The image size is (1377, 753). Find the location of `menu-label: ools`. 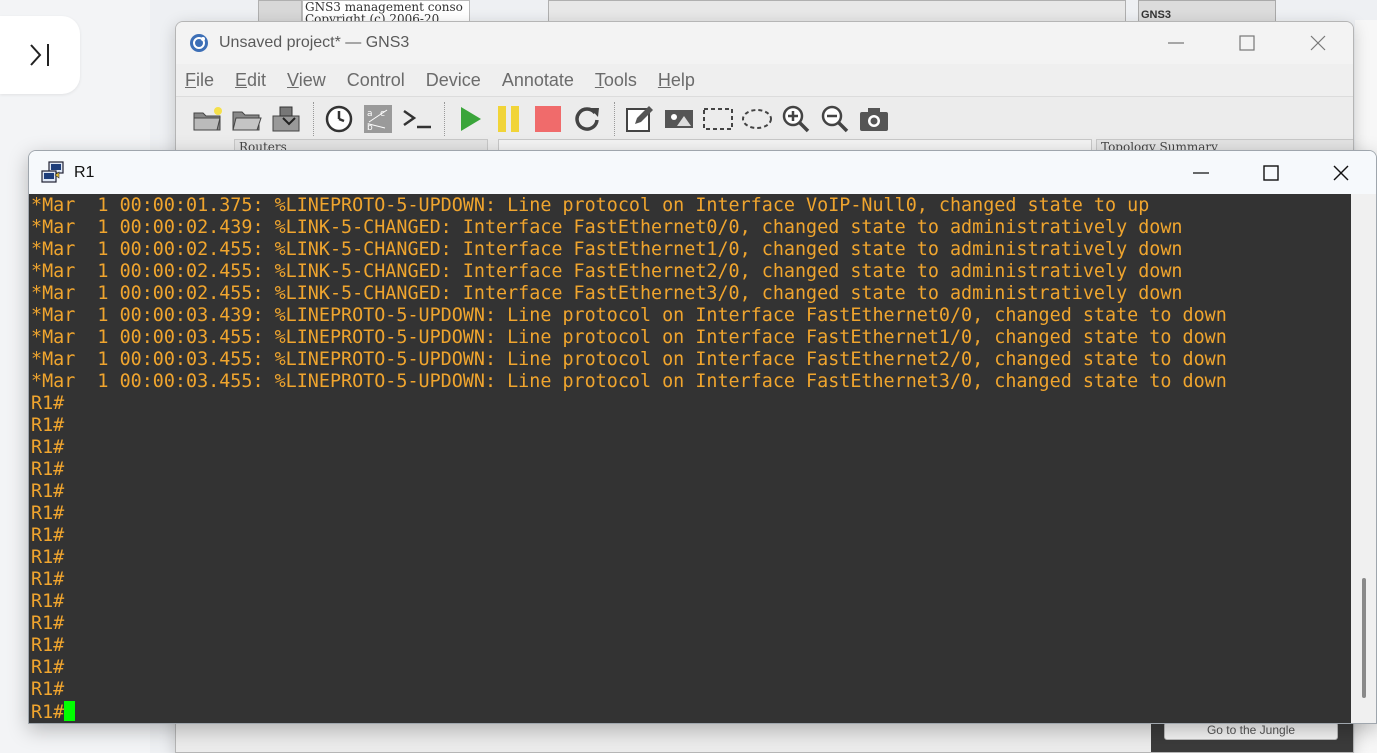

menu-label: ools is located at coordinates (620, 79).